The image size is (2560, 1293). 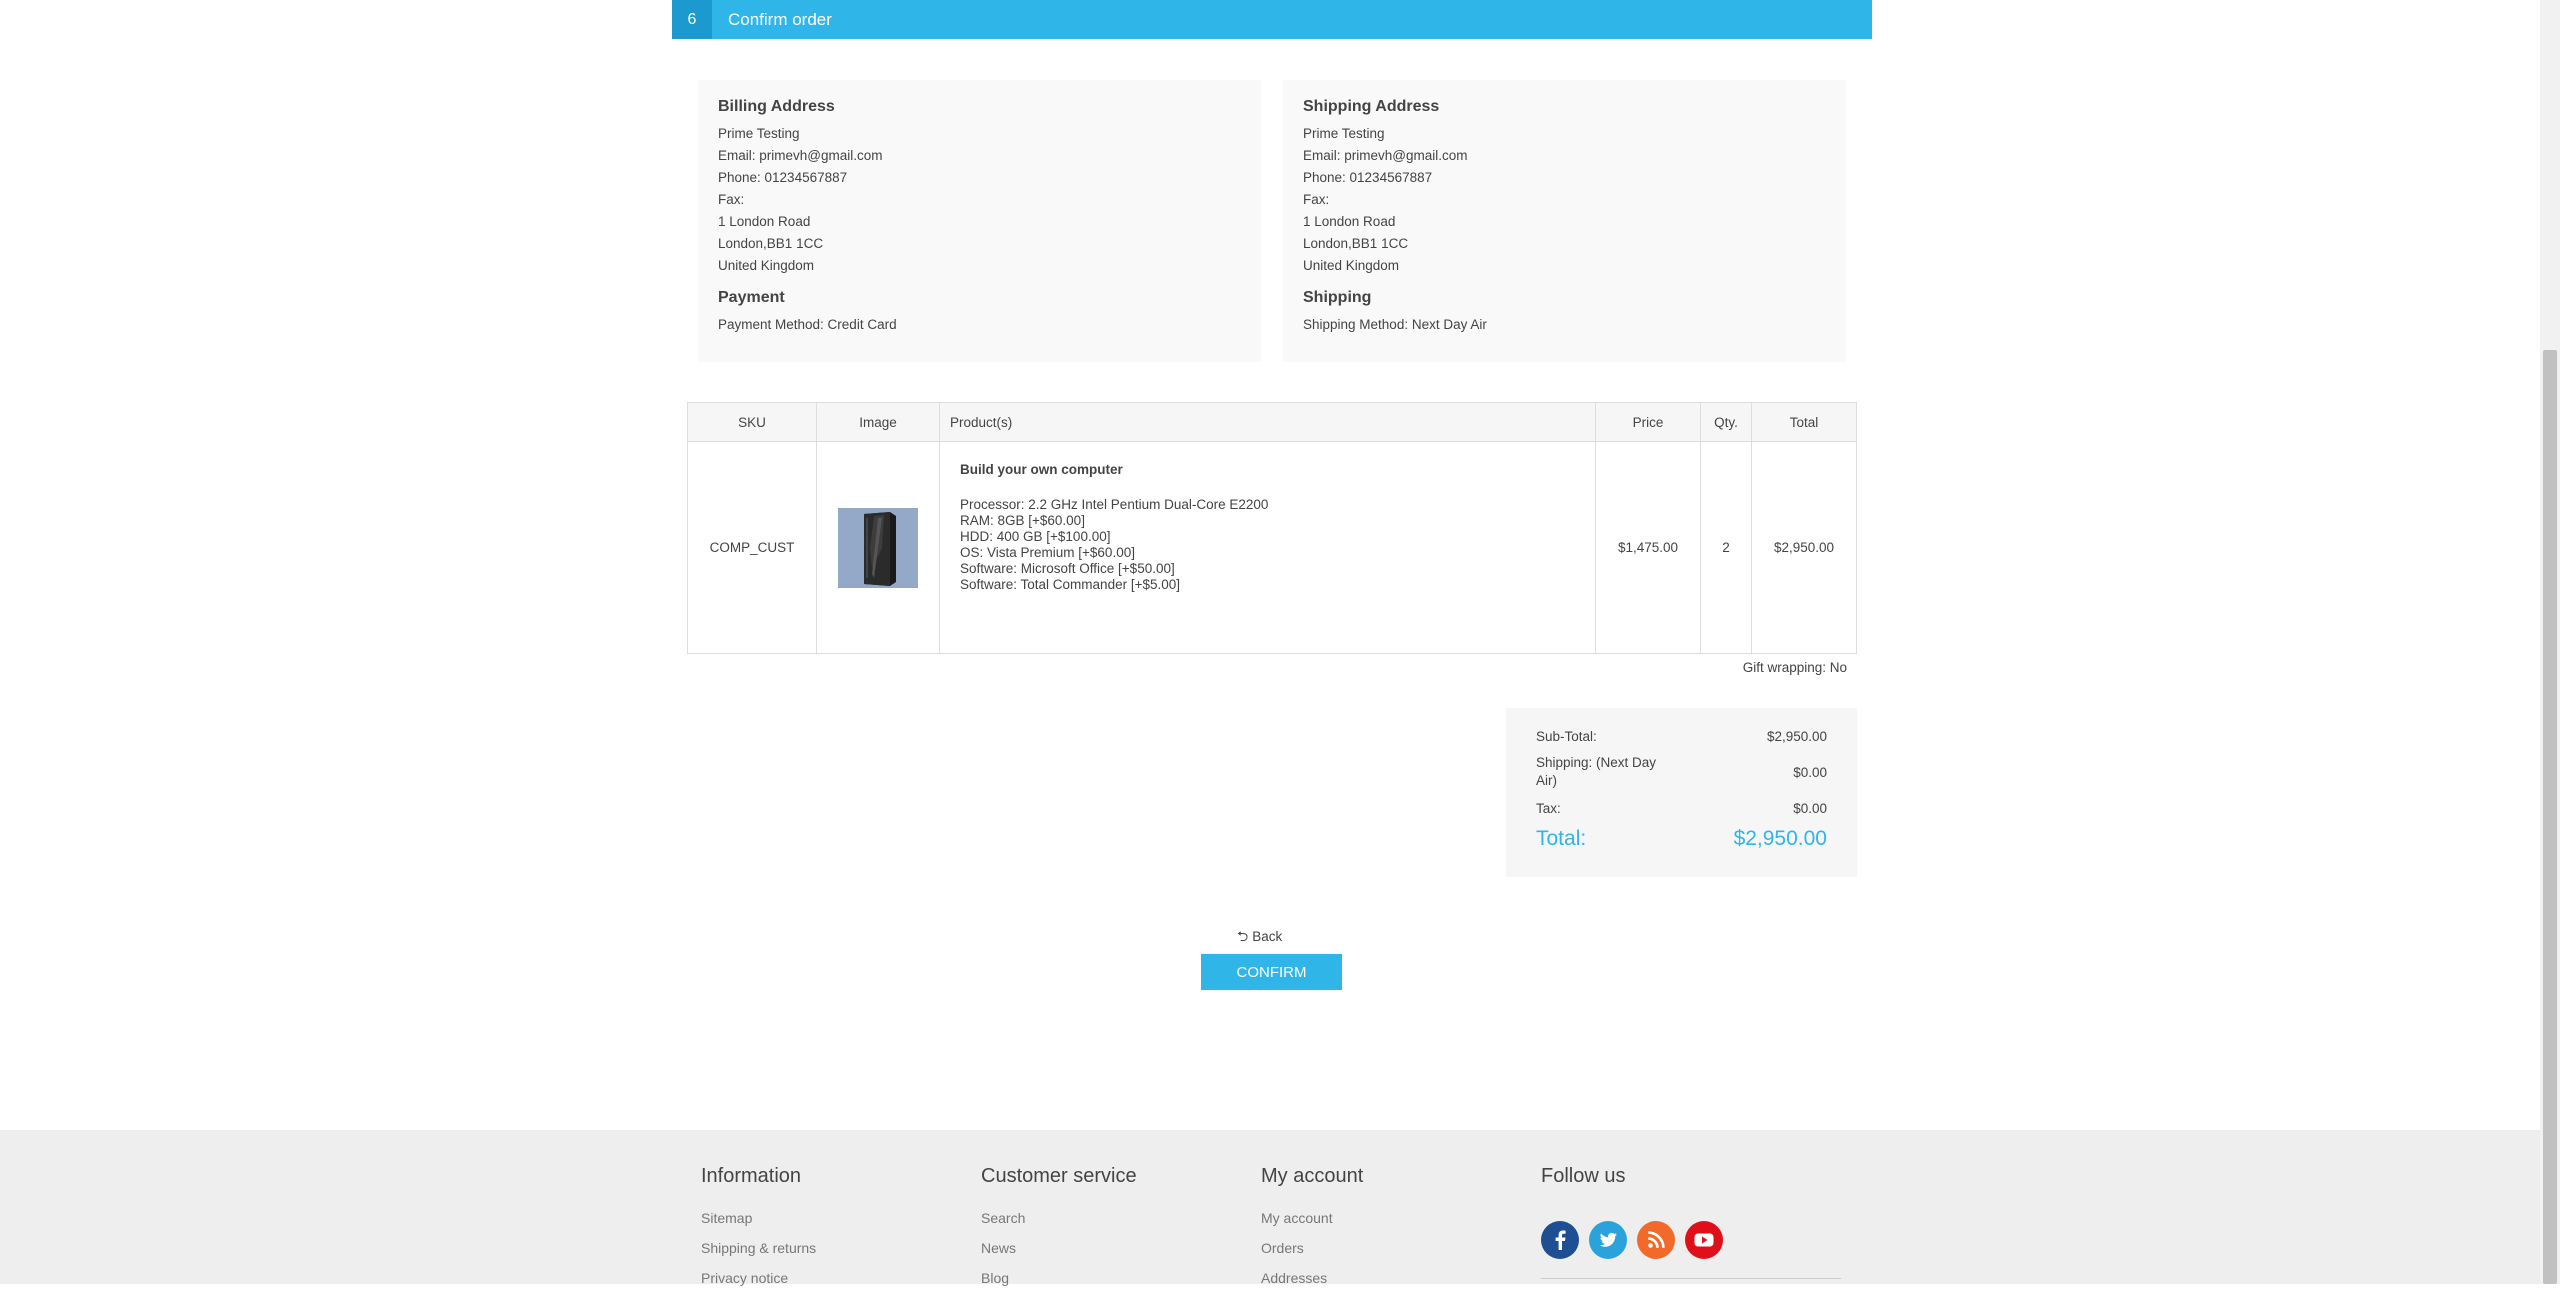 What do you see at coordinates (1312, 1218) in the screenshot?
I see `footer-link-my-account: My account` at bounding box center [1312, 1218].